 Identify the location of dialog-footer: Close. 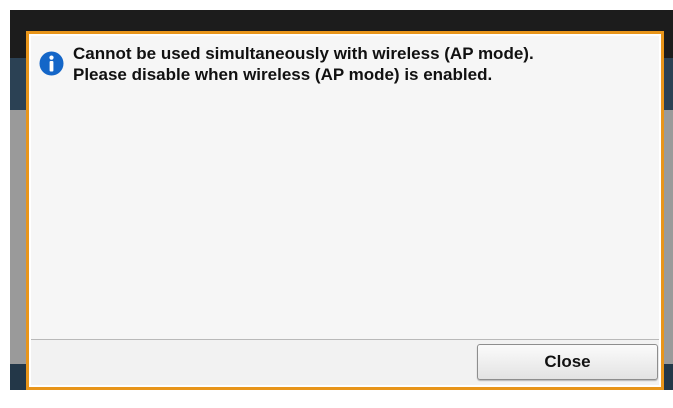
(345, 362).